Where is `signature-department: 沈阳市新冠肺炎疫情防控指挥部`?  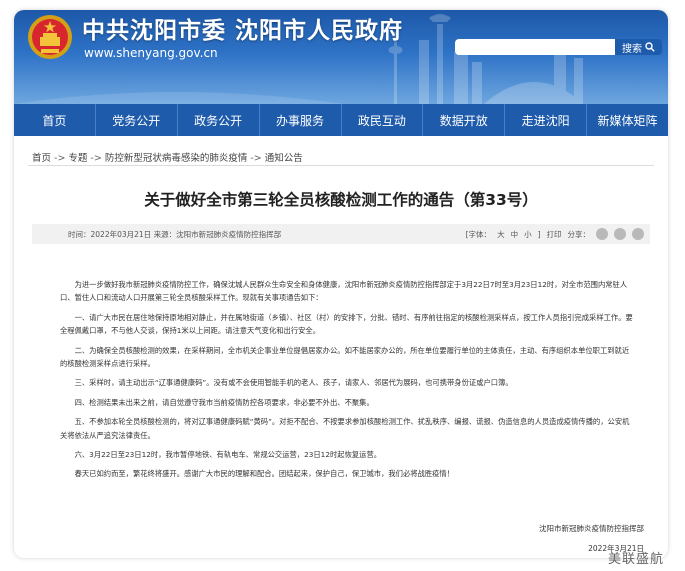 signature-department: 沈阳市新冠肺炎疫情防控指挥部 is located at coordinates (591, 528).